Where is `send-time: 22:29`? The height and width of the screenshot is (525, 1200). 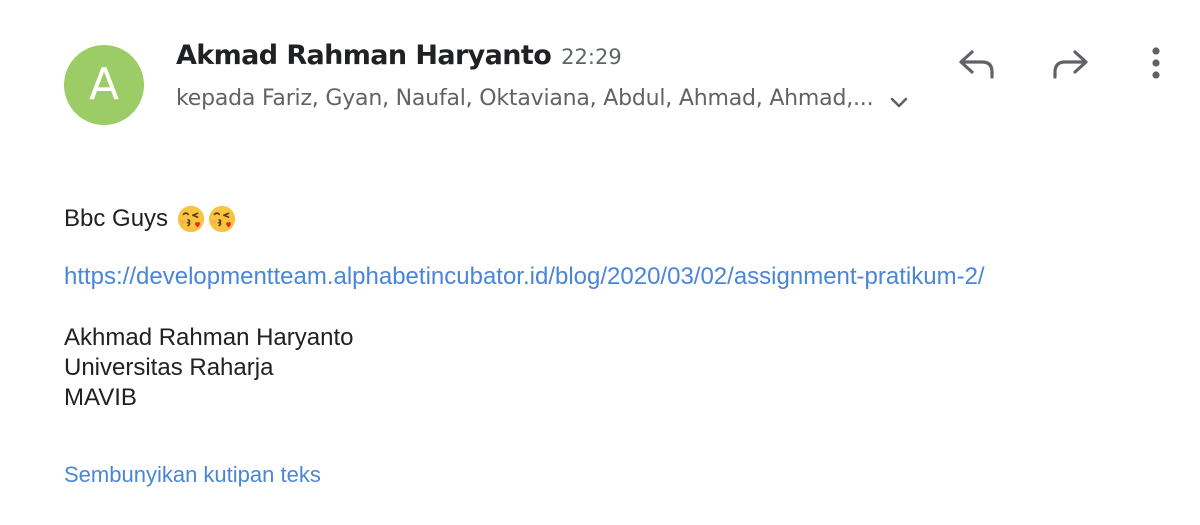 send-time: 22:29 is located at coordinates (591, 57).